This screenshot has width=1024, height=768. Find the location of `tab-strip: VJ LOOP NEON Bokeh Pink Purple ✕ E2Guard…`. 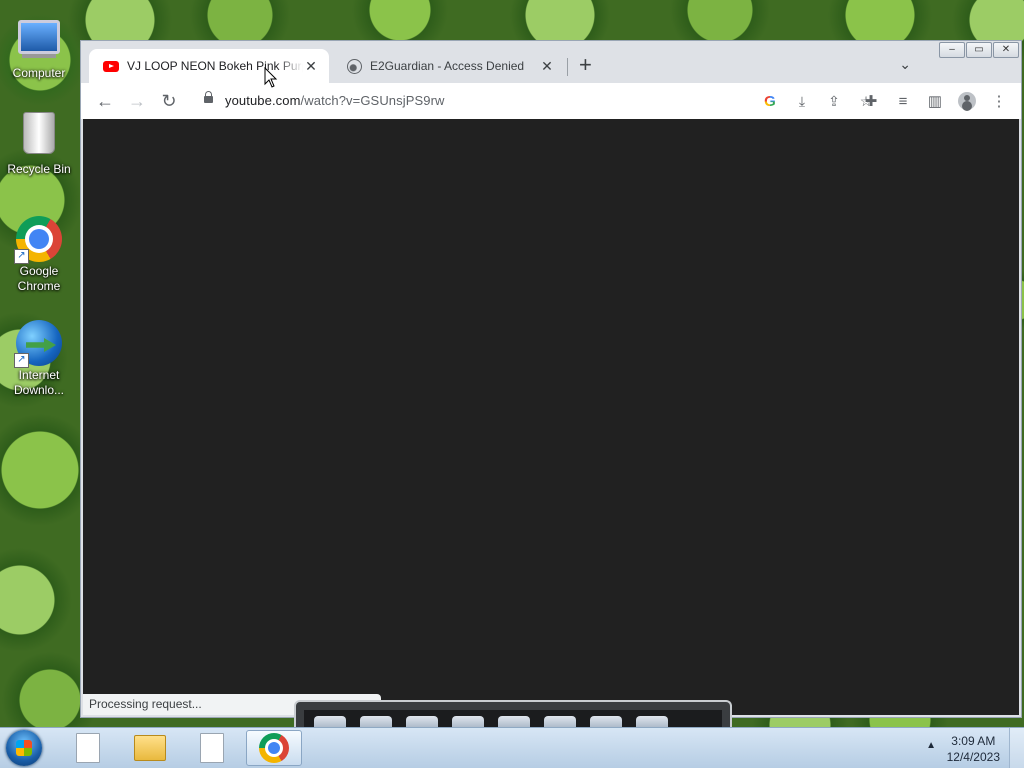

tab-strip: VJ LOOP NEON Bokeh Pink Purple ✕ E2Guard… is located at coordinates (551, 62).